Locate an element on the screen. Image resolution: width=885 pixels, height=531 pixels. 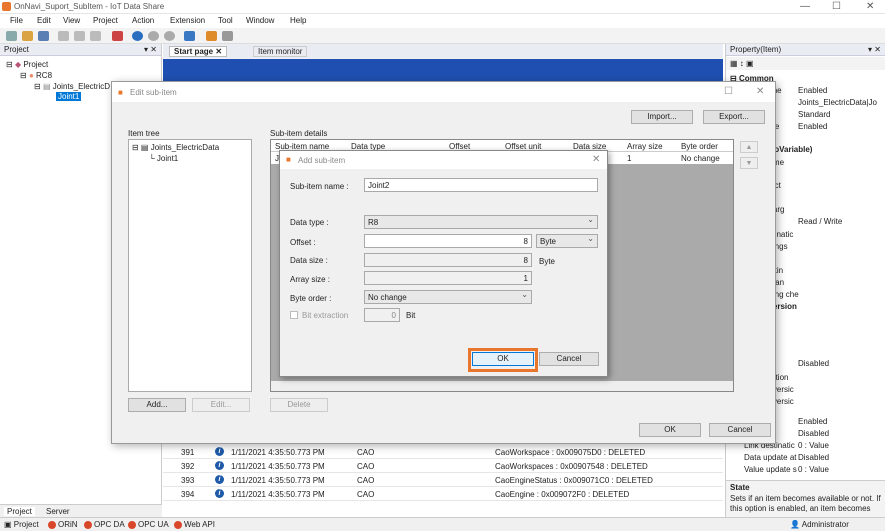
pause-icon is located at coordinates (153, 36).